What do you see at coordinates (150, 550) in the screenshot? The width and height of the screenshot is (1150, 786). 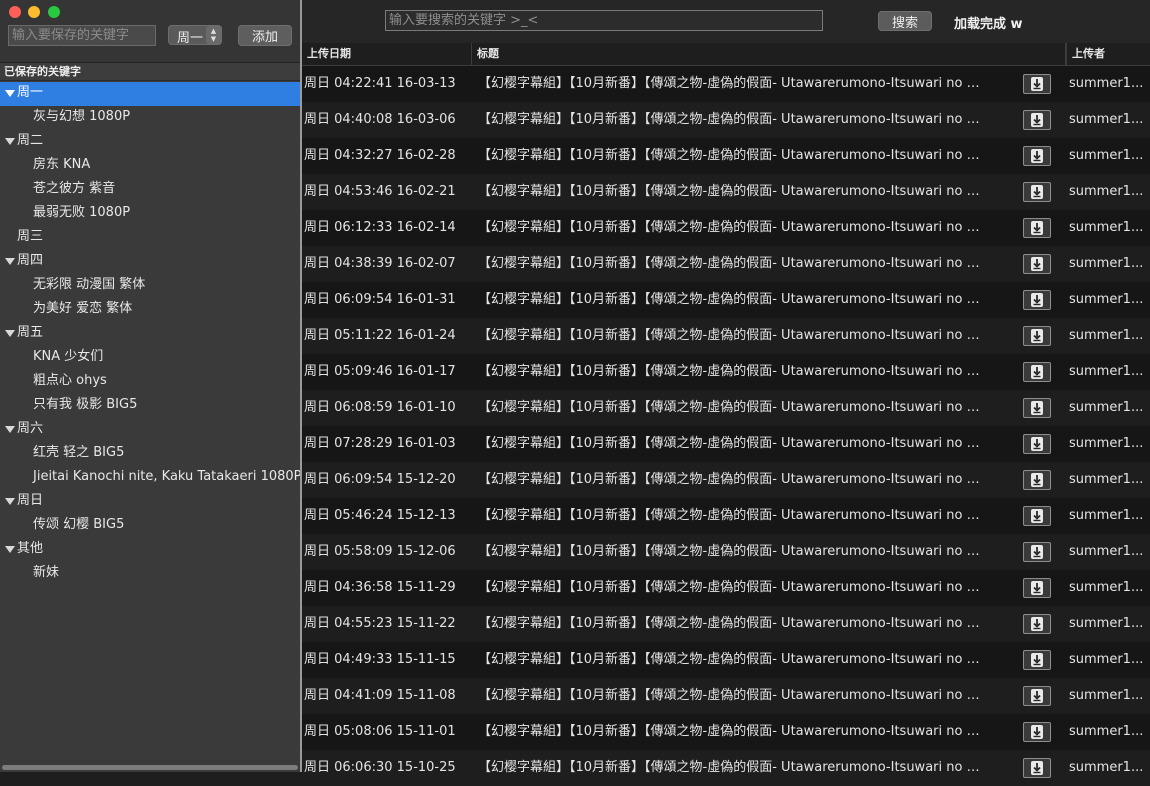 I see `tree-group-row: 其他` at bounding box center [150, 550].